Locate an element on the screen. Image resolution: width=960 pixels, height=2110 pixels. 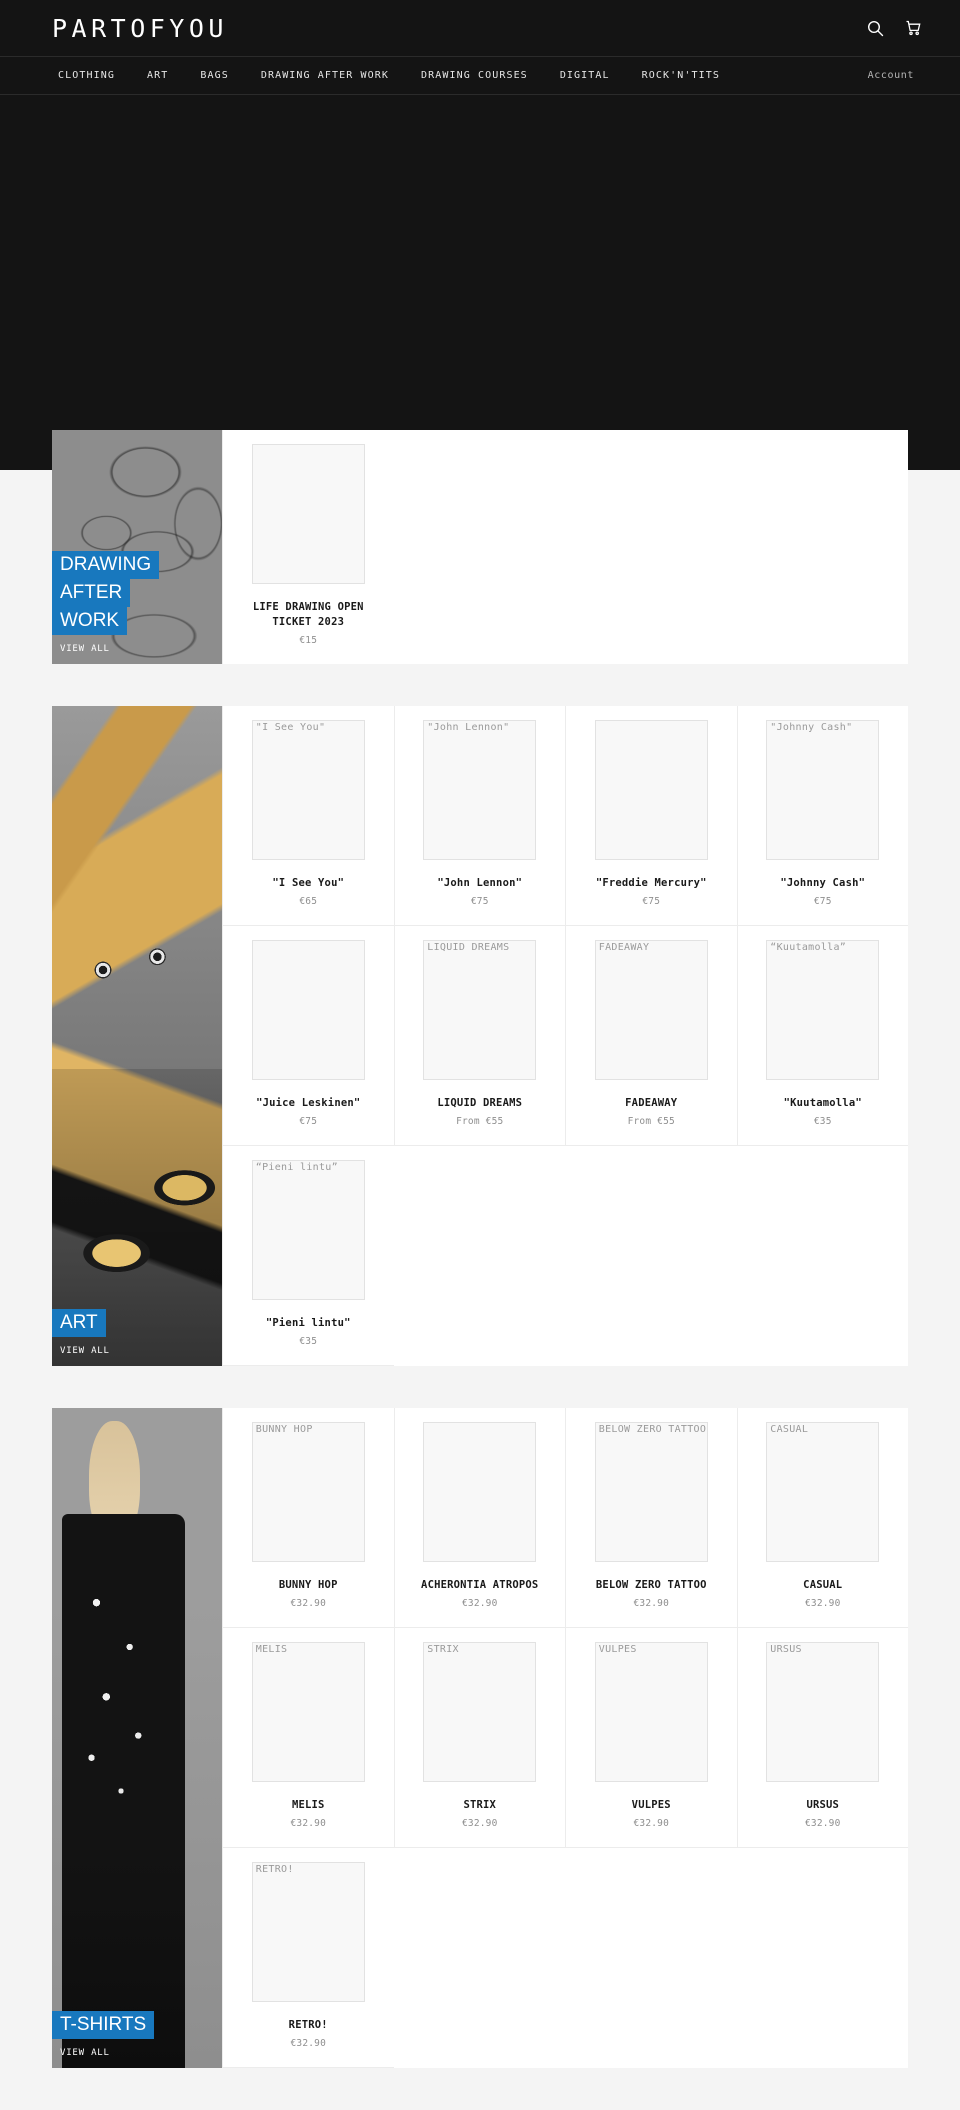
product-card: MELIS MELIS €32.90 is located at coordinates (308, 1738).